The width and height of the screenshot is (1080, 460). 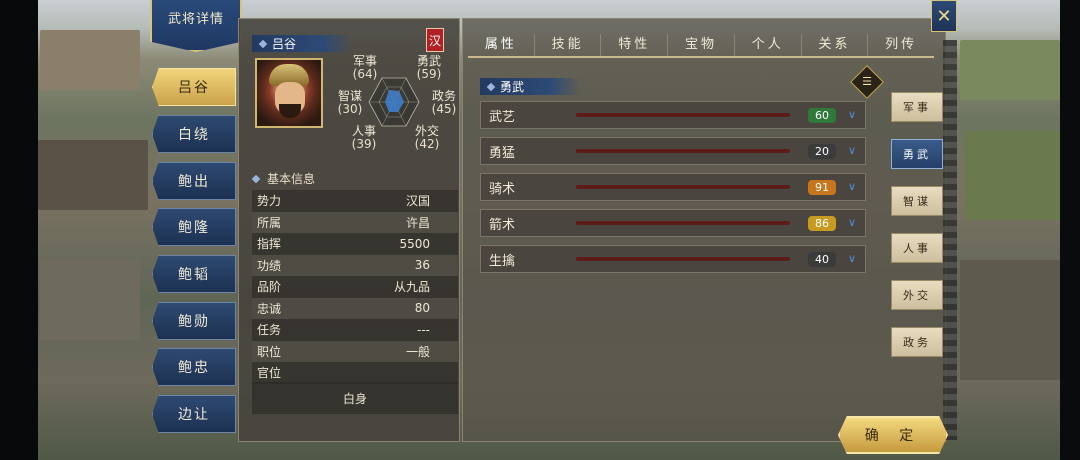 What do you see at coordinates (355, 351) in the screenshot?
I see `info-row: 职位 一般` at bounding box center [355, 351].